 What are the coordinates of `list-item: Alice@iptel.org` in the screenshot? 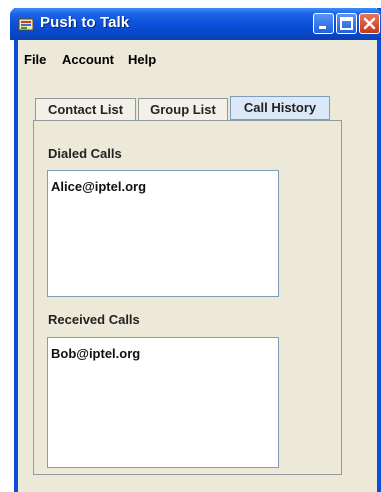 It's located at (98, 186).